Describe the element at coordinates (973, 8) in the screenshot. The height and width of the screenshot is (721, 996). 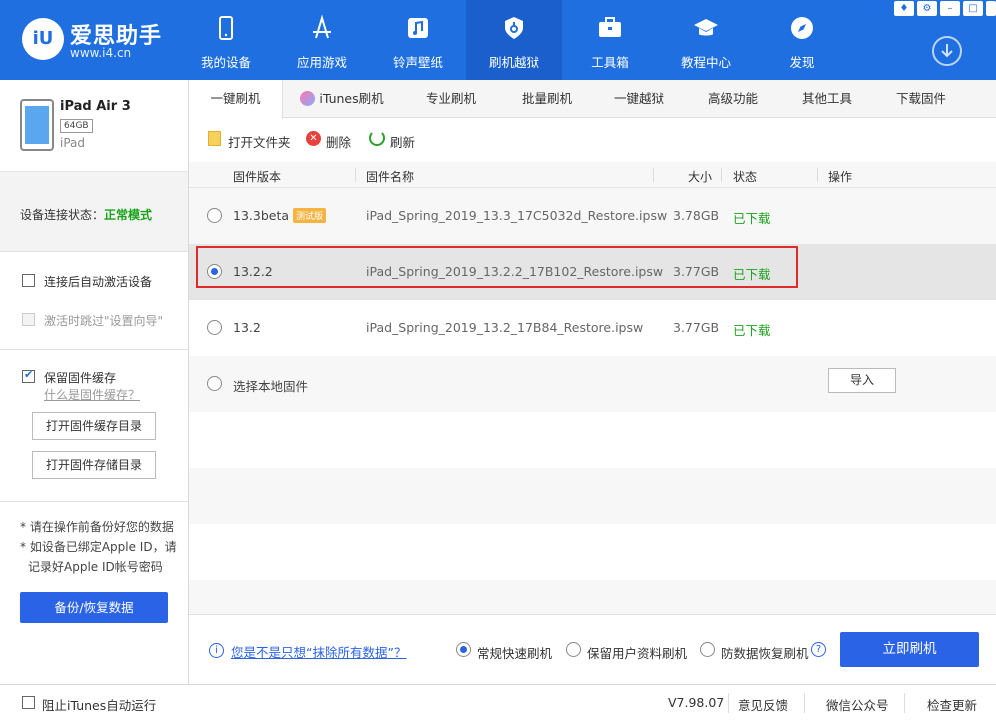
I see `maximize-icon: □` at that location.